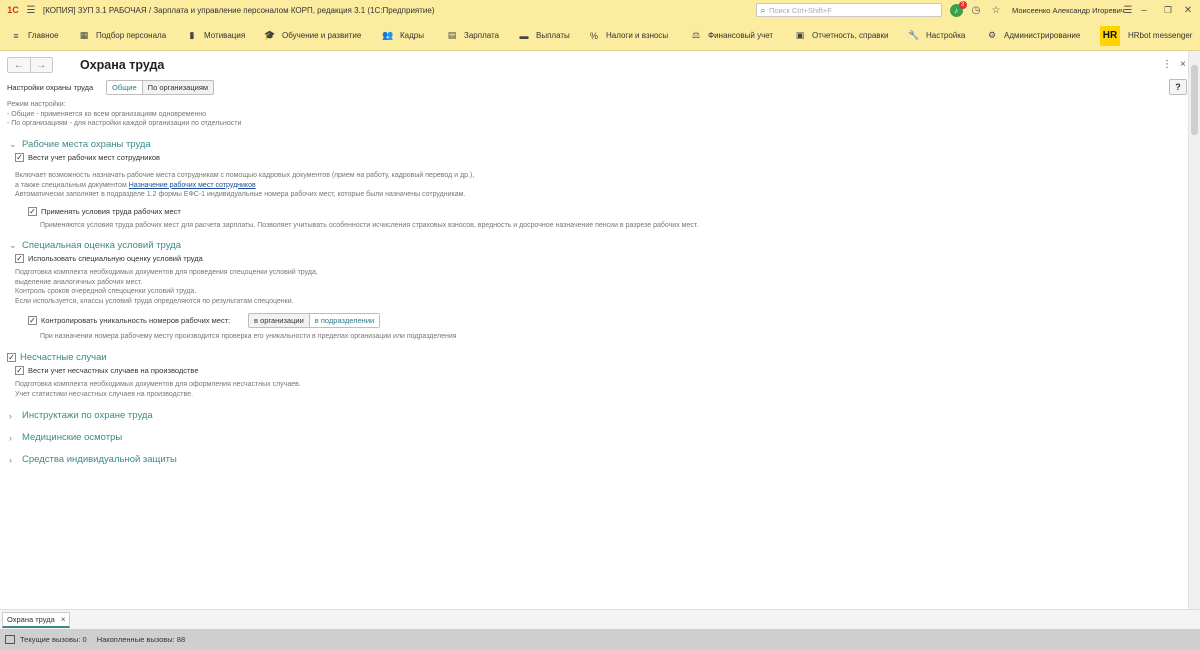 The width and height of the screenshot is (1200, 649). Describe the element at coordinates (544, 35) in the screenshot. I see `menu-payments: ▬ Выплаты` at that location.